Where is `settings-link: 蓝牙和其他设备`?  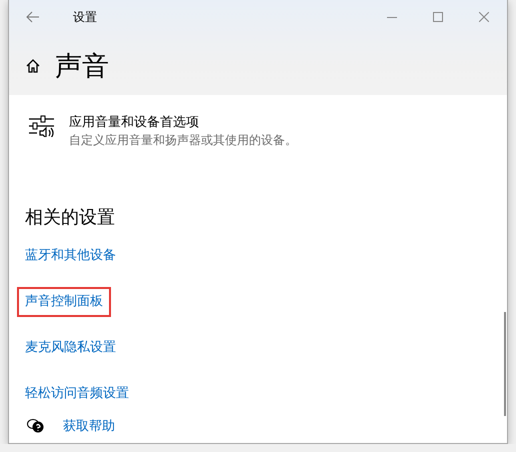 settings-link: 蓝牙和其他设备 is located at coordinates (70, 256).